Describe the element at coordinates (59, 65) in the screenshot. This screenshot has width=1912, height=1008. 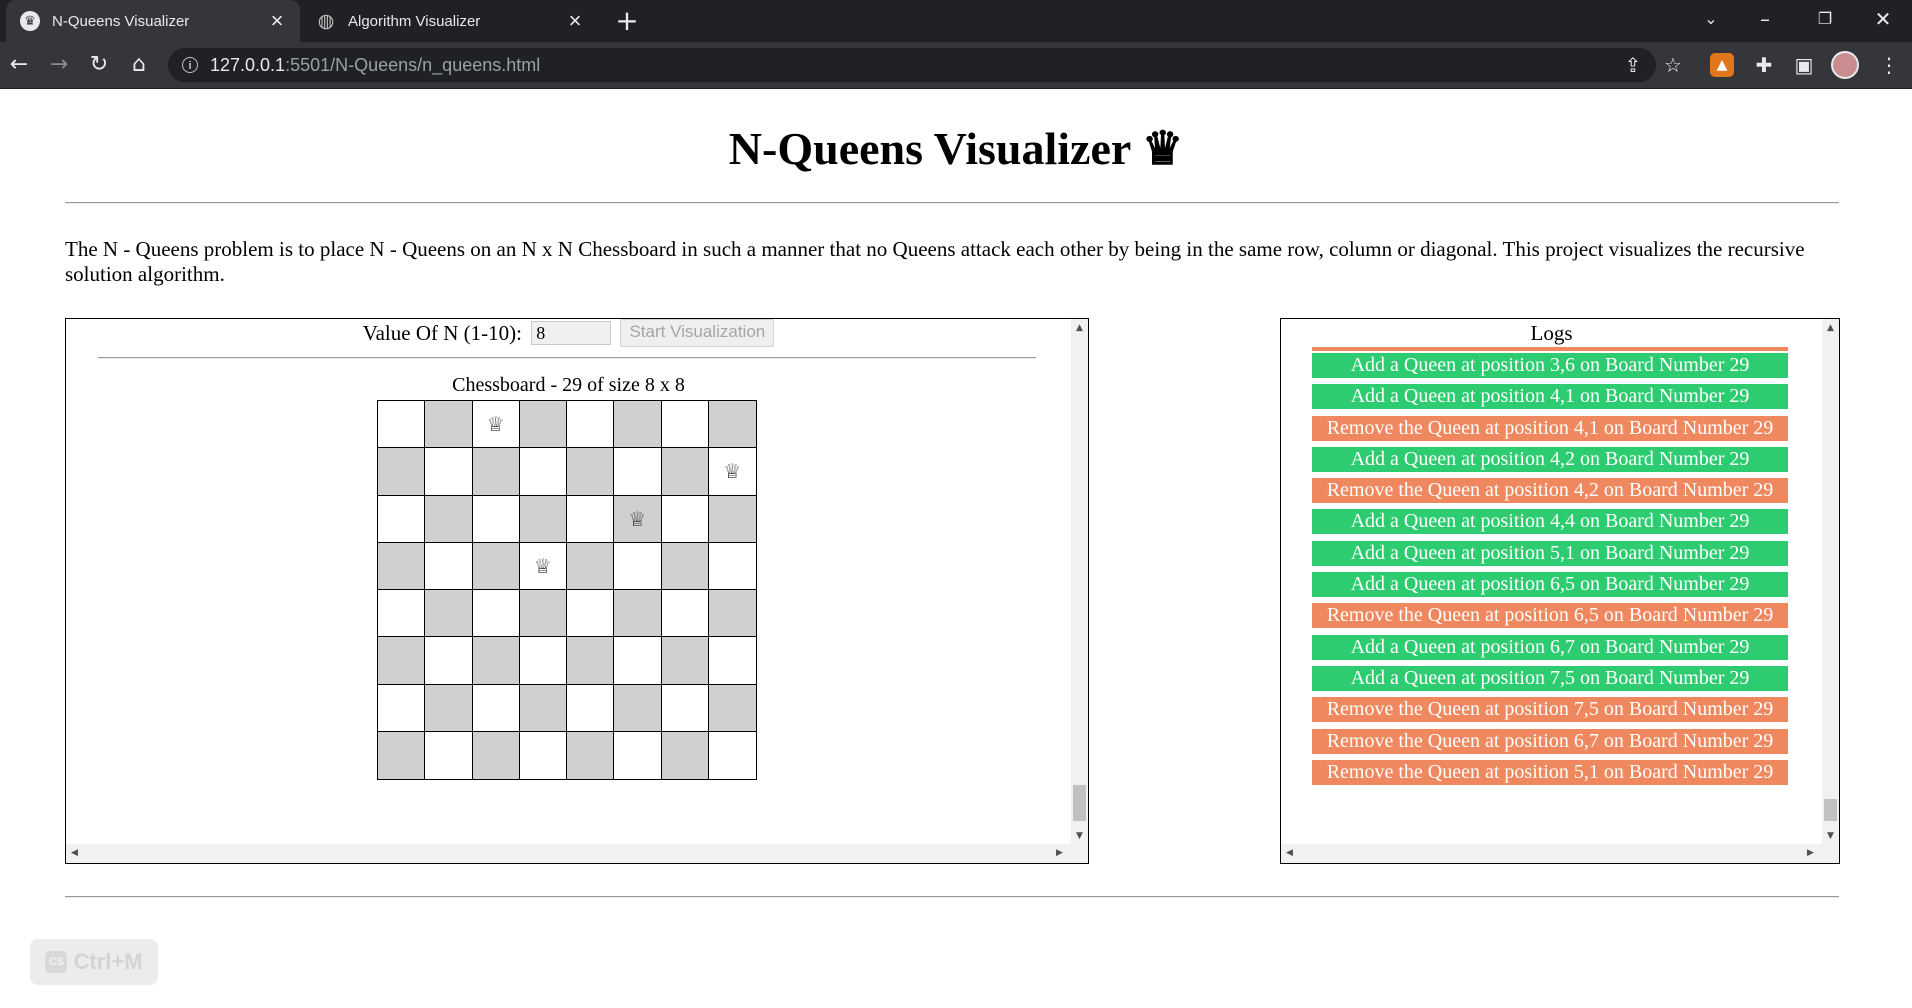
I see `forward-icon: →` at that location.